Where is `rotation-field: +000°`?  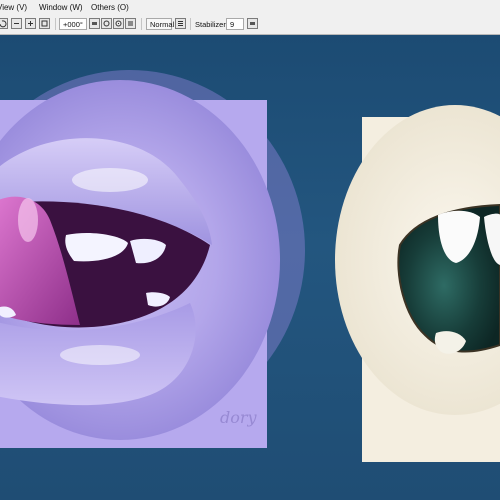 rotation-field: +000° is located at coordinates (73, 24).